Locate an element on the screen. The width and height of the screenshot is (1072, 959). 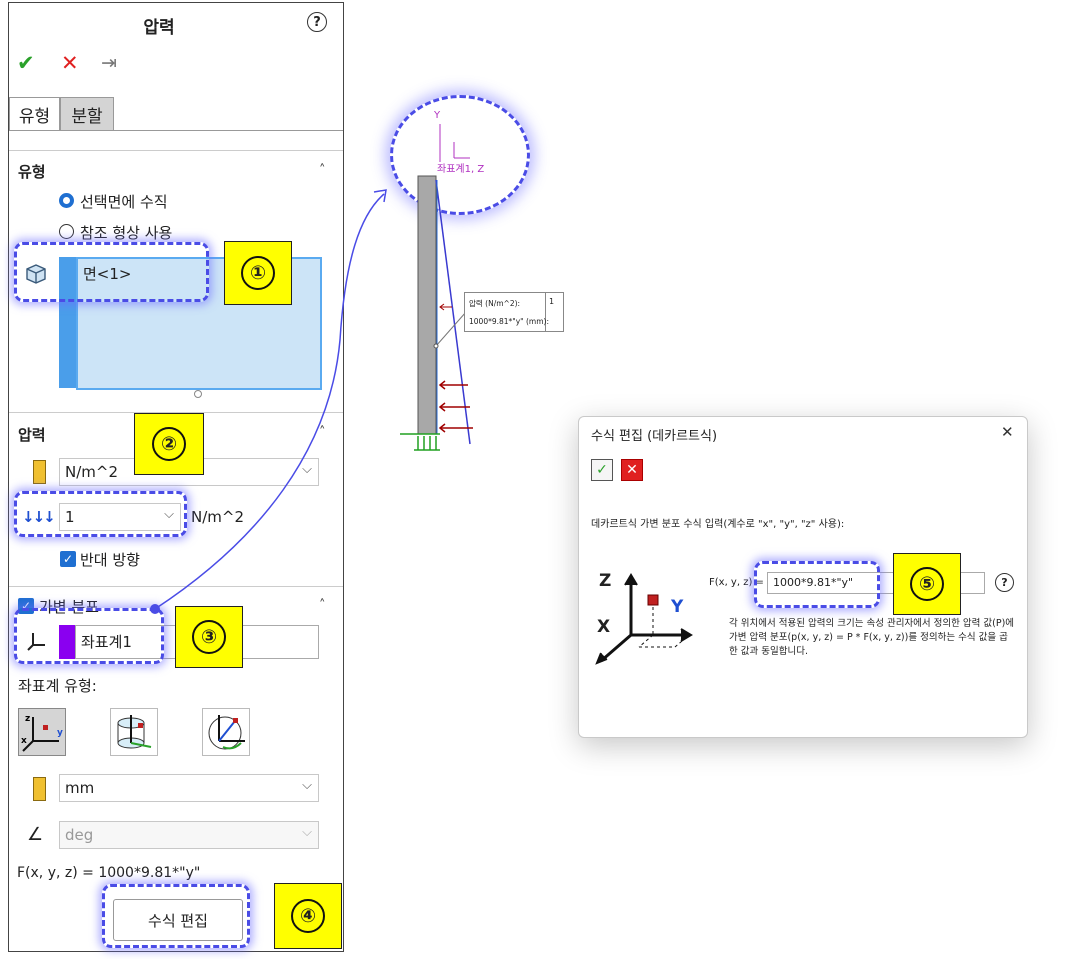
axis-x-label: X is located at coordinates (604, 627).